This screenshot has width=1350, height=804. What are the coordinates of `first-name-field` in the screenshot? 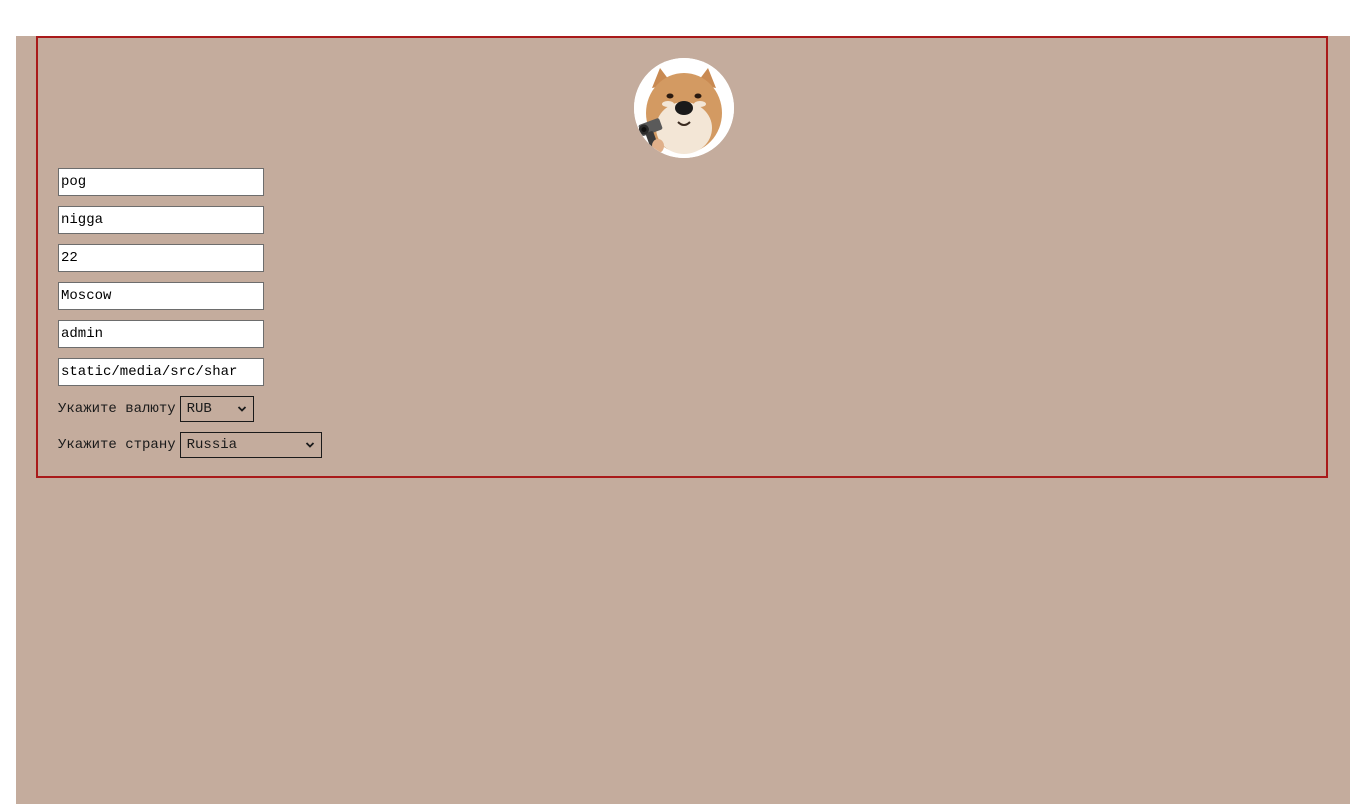 It's located at (161, 182).